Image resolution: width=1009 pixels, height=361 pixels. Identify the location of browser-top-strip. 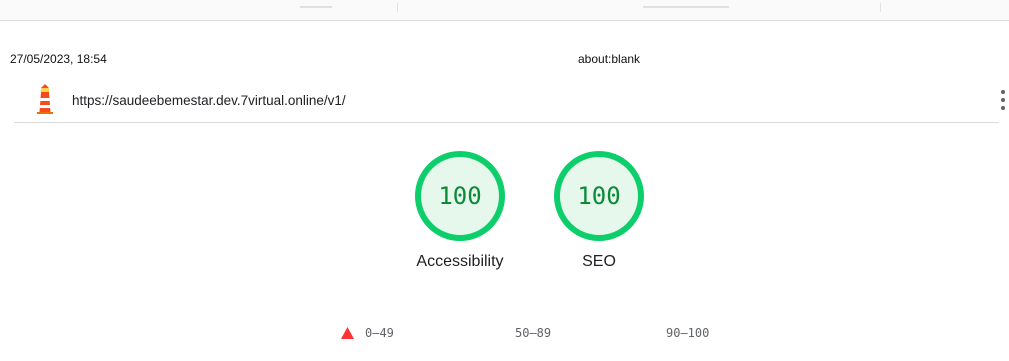
(504, 10).